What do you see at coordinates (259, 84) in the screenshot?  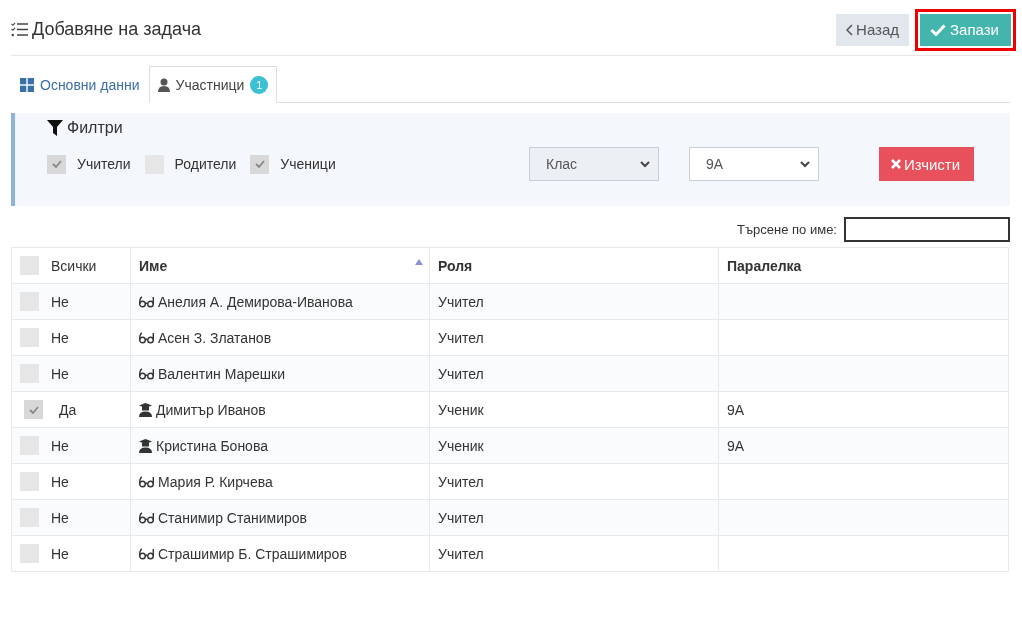 I see `count-badge: 1` at bounding box center [259, 84].